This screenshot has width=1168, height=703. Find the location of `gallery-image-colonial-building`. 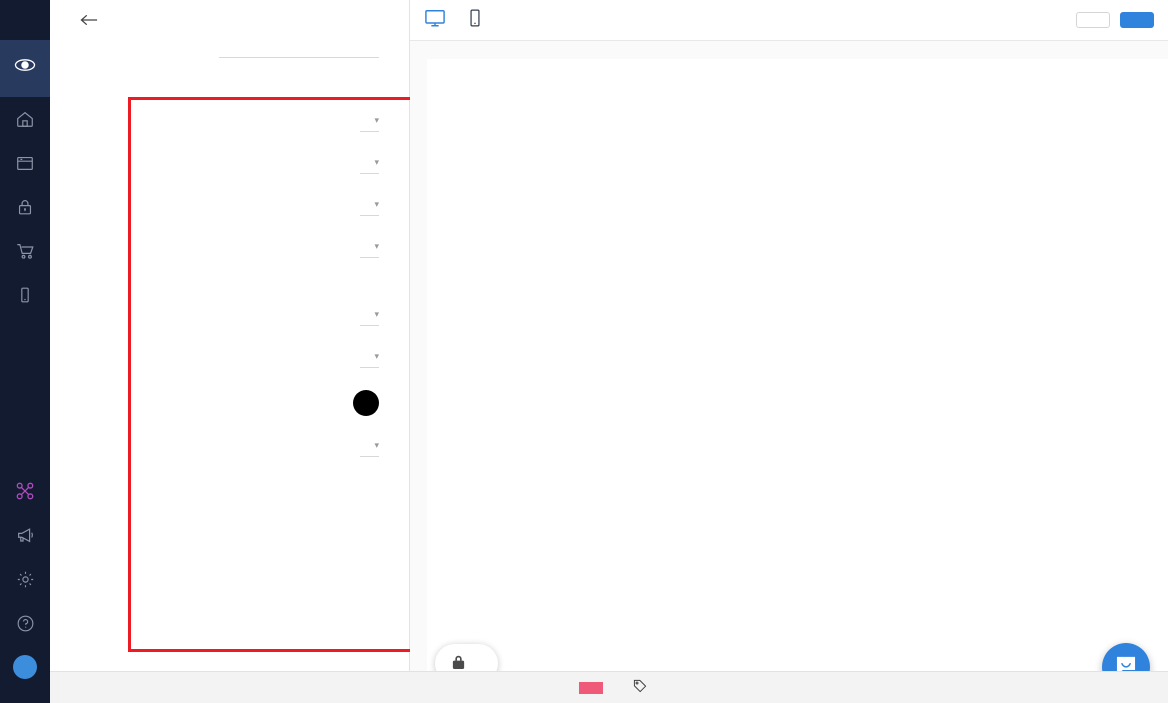

gallery-image-colonial-building is located at coordinates (803, 158).